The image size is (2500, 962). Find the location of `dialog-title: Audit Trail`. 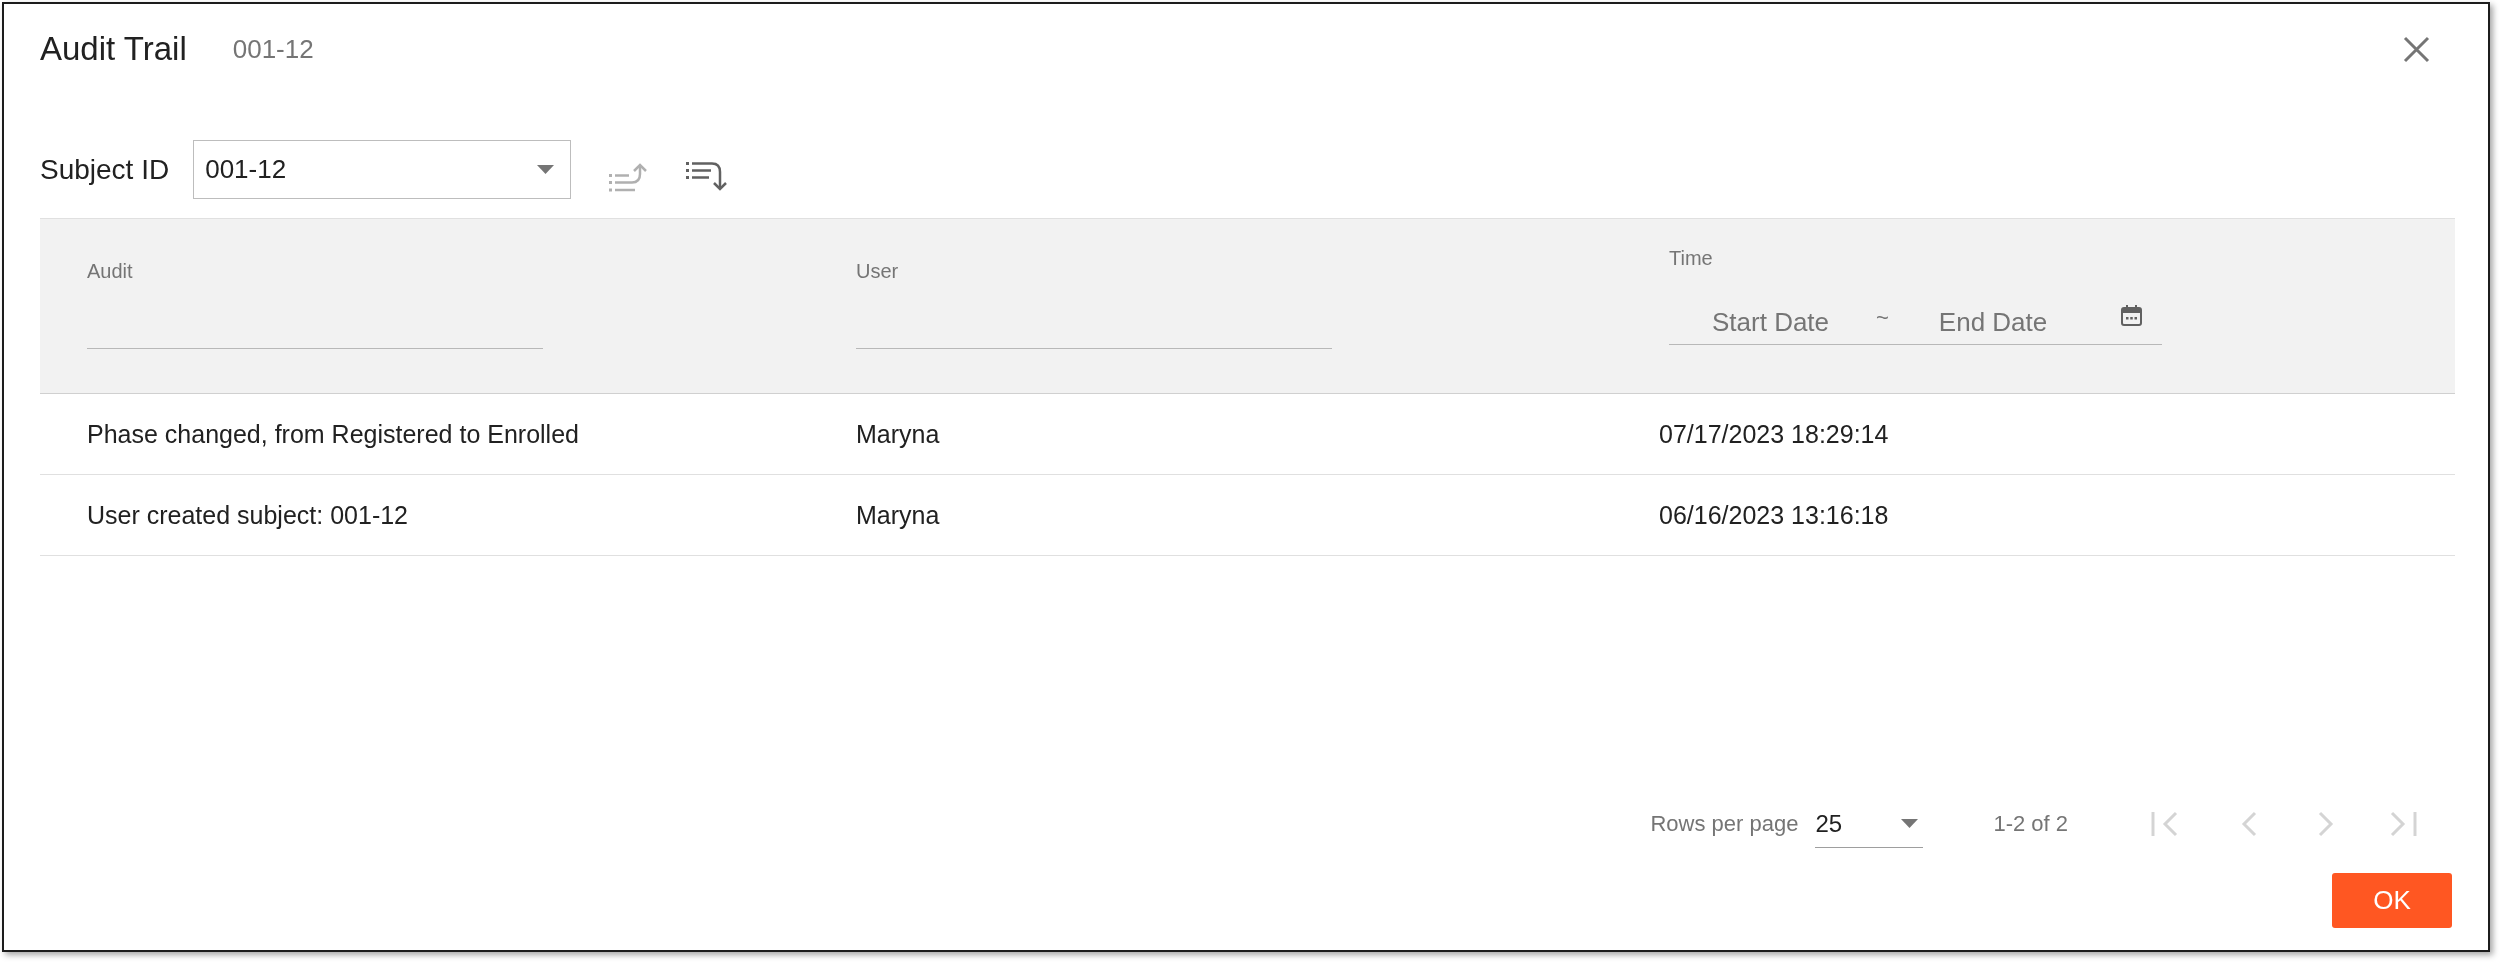

dialog-title: Audit Trail is located at coordinates (113, 49).